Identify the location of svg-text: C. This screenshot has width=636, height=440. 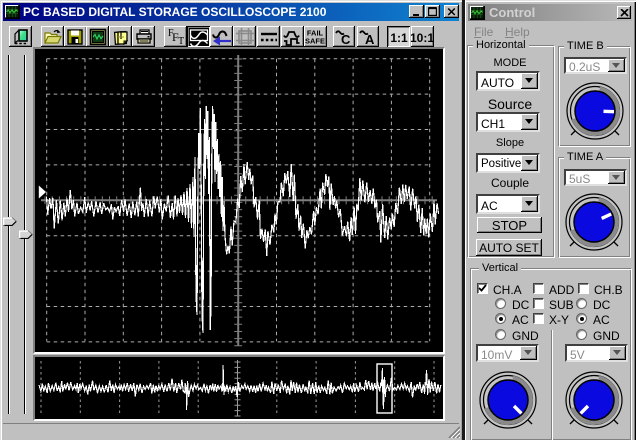
(346, 39).